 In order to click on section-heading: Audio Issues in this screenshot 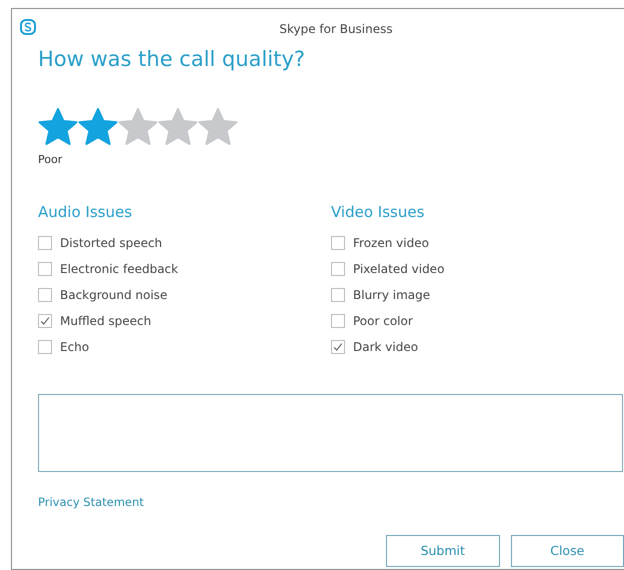, I will do `click(85, 213)`.